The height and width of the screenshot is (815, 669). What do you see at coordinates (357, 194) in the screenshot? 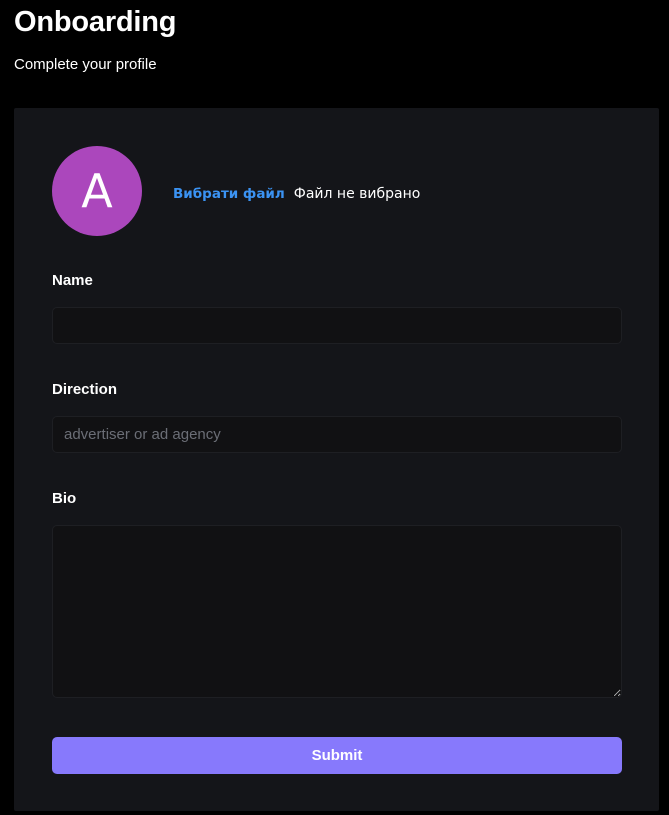
I see `file-status-text: Файл не вибрано` at bounding box center [357, 194].